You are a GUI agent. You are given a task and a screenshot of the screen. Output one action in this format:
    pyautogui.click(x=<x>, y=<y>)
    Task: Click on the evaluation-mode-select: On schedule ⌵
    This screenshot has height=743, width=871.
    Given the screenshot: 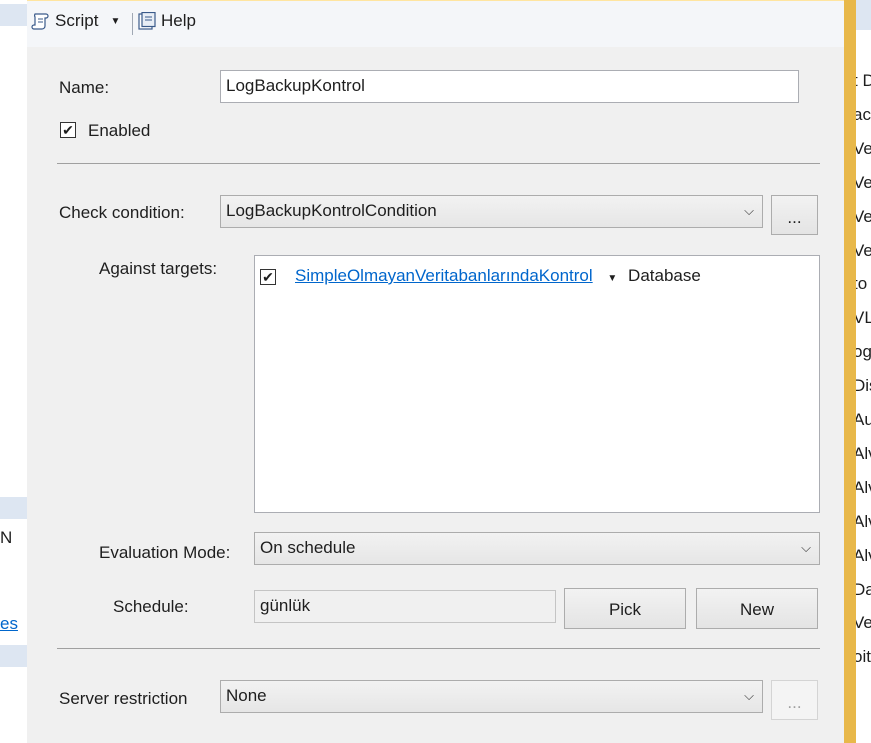 What is the action you would take?
    pyautogui.click(x=537, y=548)
    